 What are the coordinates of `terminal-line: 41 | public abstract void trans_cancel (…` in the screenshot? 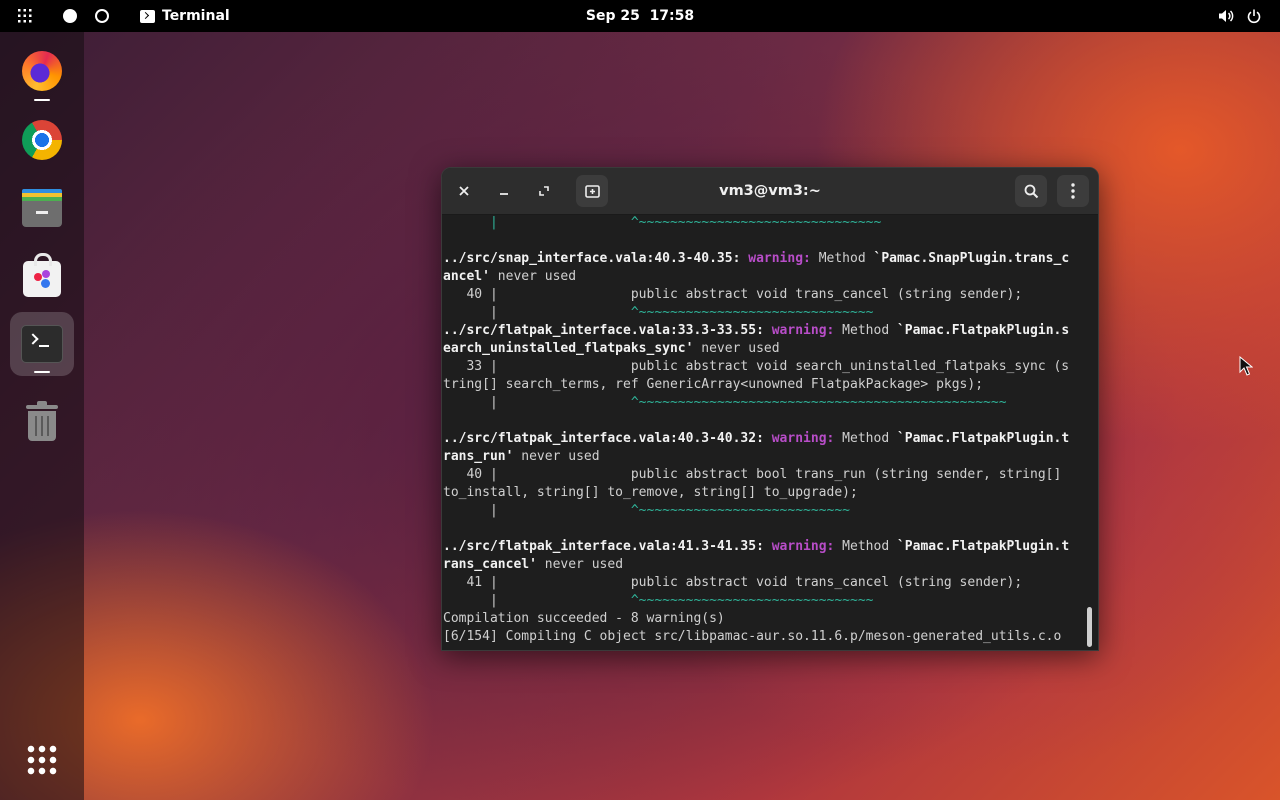 It's located at (756, 583).